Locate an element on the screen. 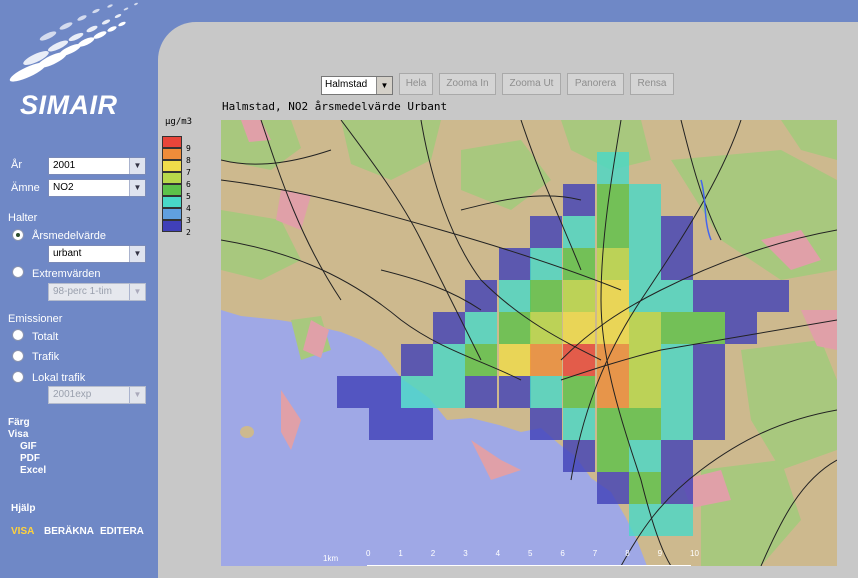 Image resolution: width=858 pixels, height=578 pixels. emis-total-label: Totalt is located at coordinates (45, 337).